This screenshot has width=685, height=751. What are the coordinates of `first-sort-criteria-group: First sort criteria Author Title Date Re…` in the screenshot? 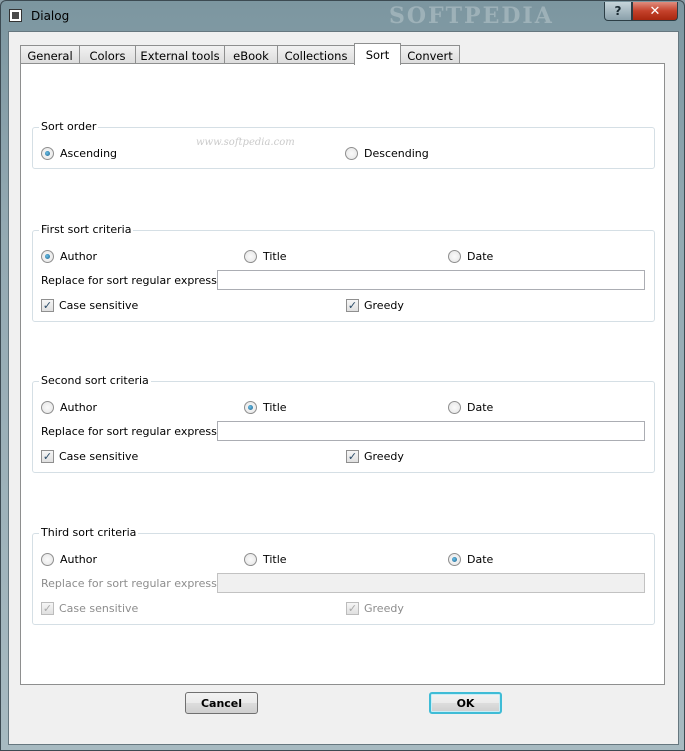 It's located at (343, 272).